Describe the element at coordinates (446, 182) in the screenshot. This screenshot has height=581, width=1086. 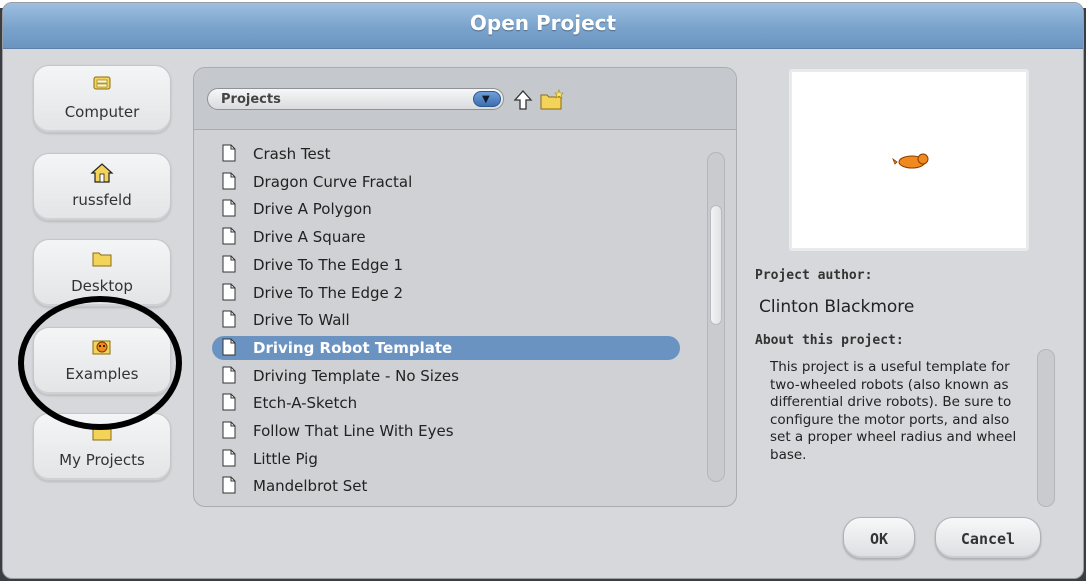
I see `file-item: Dragon Curve Fractal` at that location.